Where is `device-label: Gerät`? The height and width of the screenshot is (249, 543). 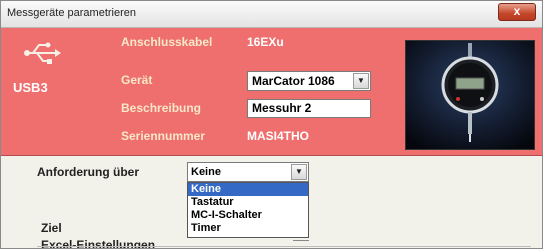 device-label: Gerät is located at coordinates (137, 80).